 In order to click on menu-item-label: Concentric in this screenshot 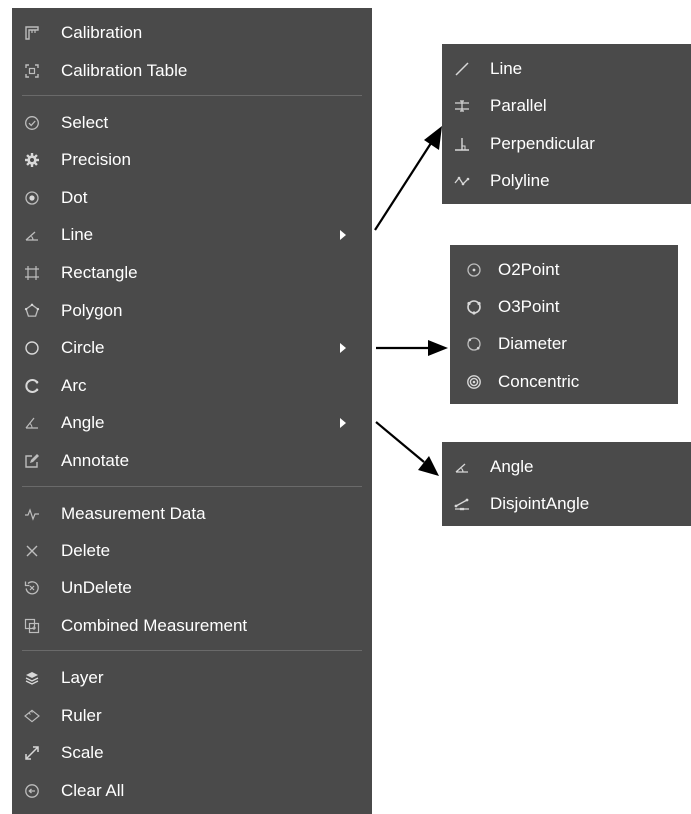, I will do `click(539, 381)`.